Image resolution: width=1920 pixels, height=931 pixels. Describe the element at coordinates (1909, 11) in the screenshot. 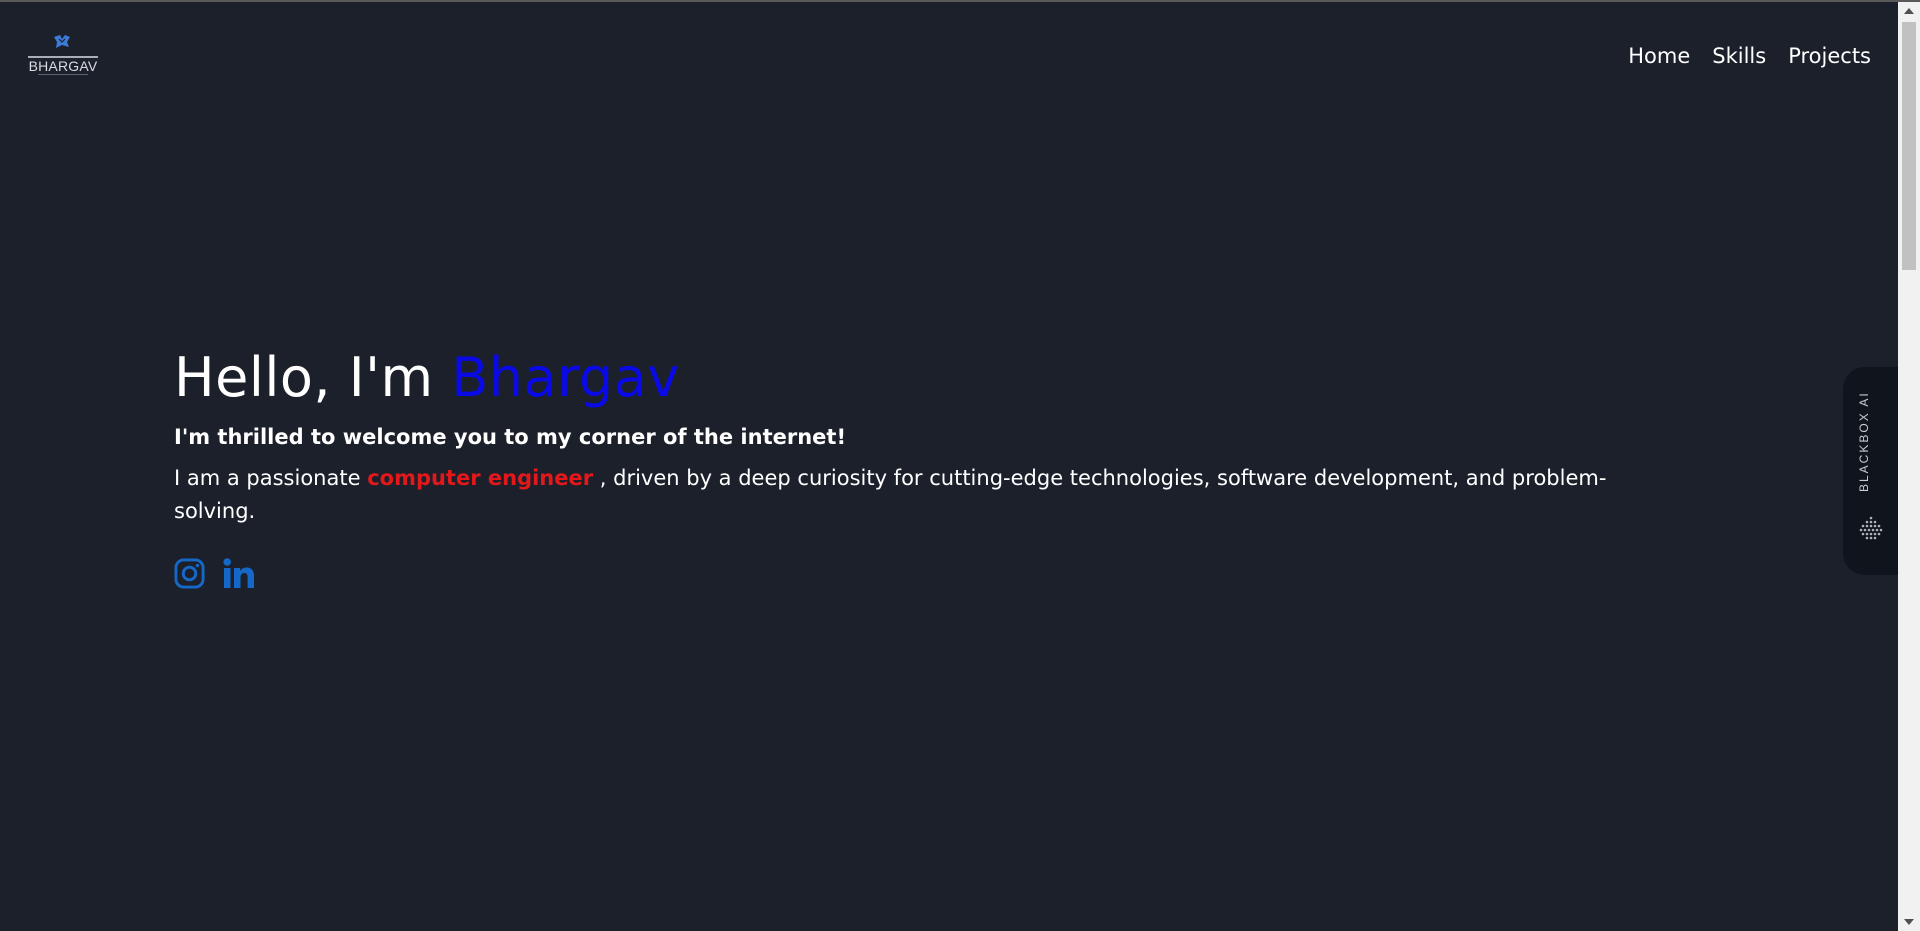

I see `scroll-up-arrow-icon` at that location.